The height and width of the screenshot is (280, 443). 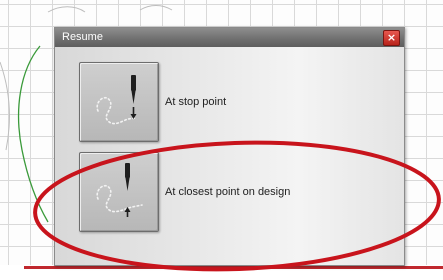 I want to click on dialog-titlebar: Resume ×, so click(x=229, y=37).